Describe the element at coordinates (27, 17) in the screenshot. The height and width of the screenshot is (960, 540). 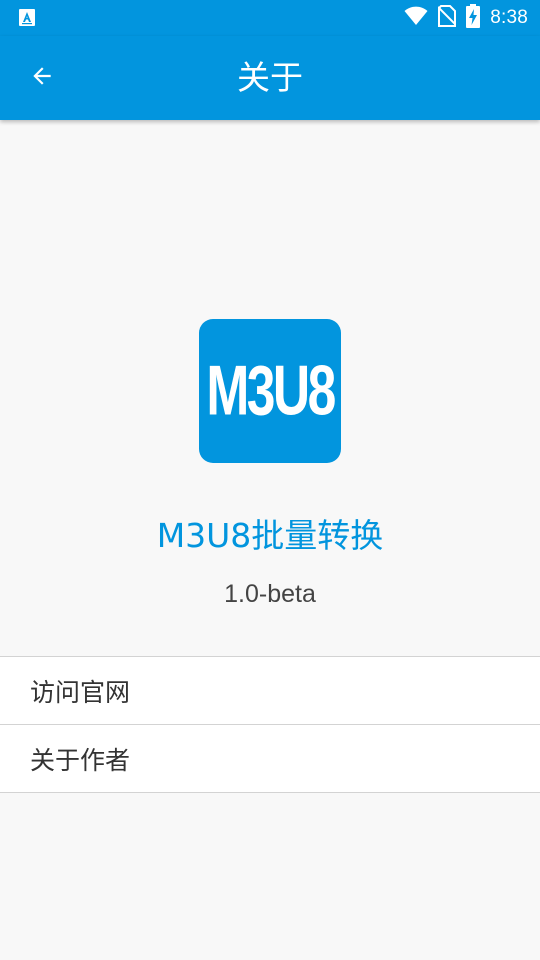
I see `android-notification-icon` at that location.